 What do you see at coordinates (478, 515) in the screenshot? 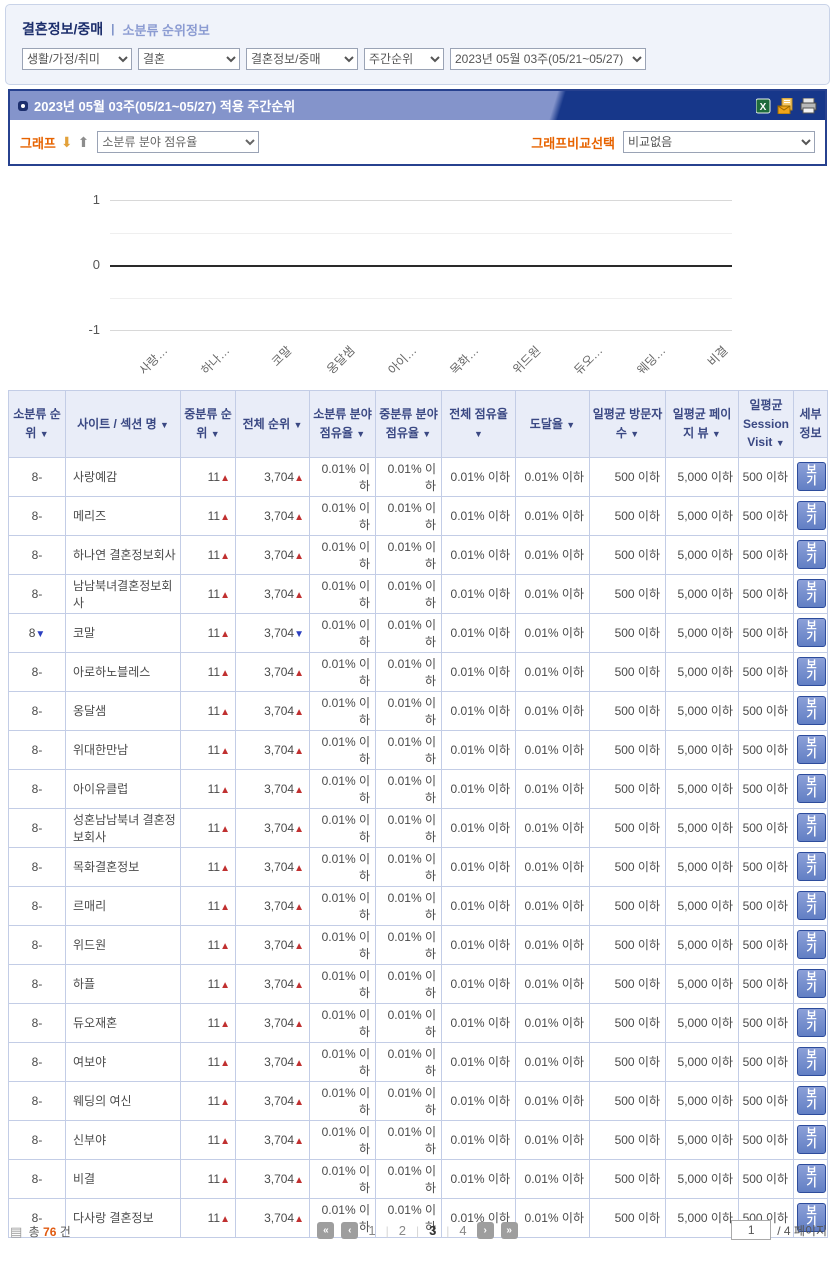
I see `cell-total-share: 0.01% 이하` at bounding box center [478, 515].